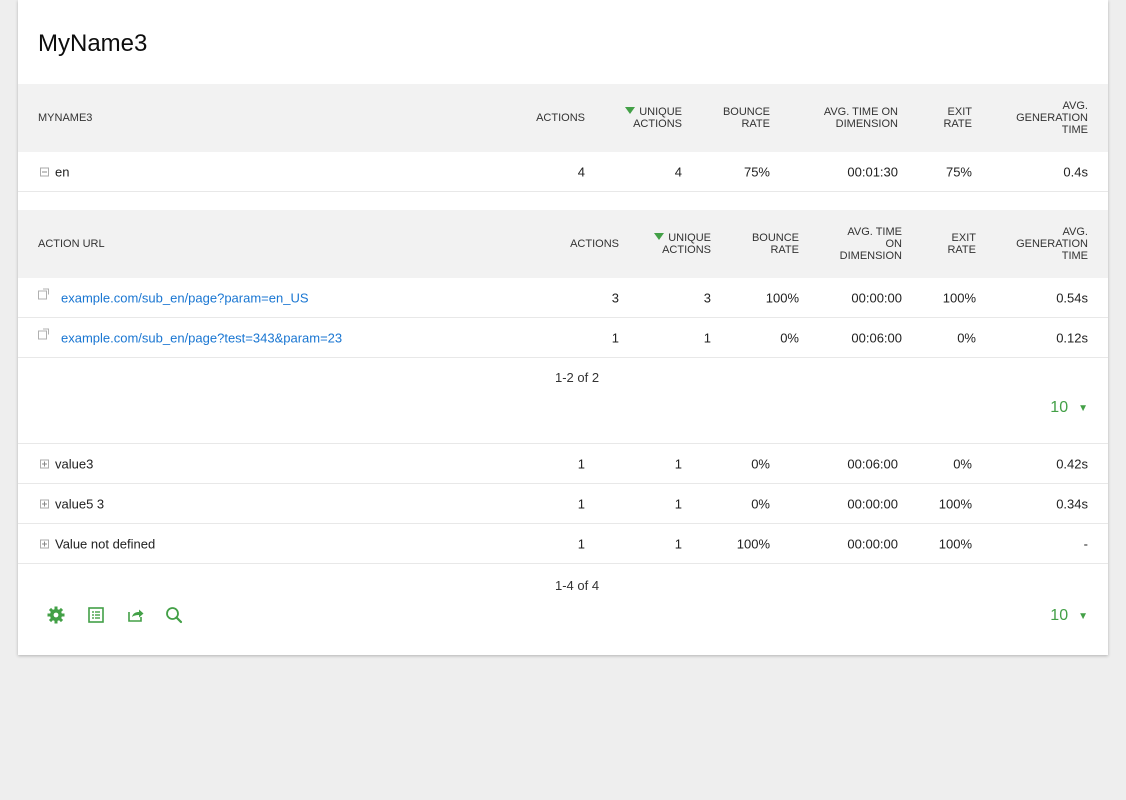 This screenshot has height=800, width=1126. What do you see at coordinates (185, 297) in the screenshot?
I see `row-url-link: example.com/sub_en/page?param=en_US` at bounding box center [185, 297].